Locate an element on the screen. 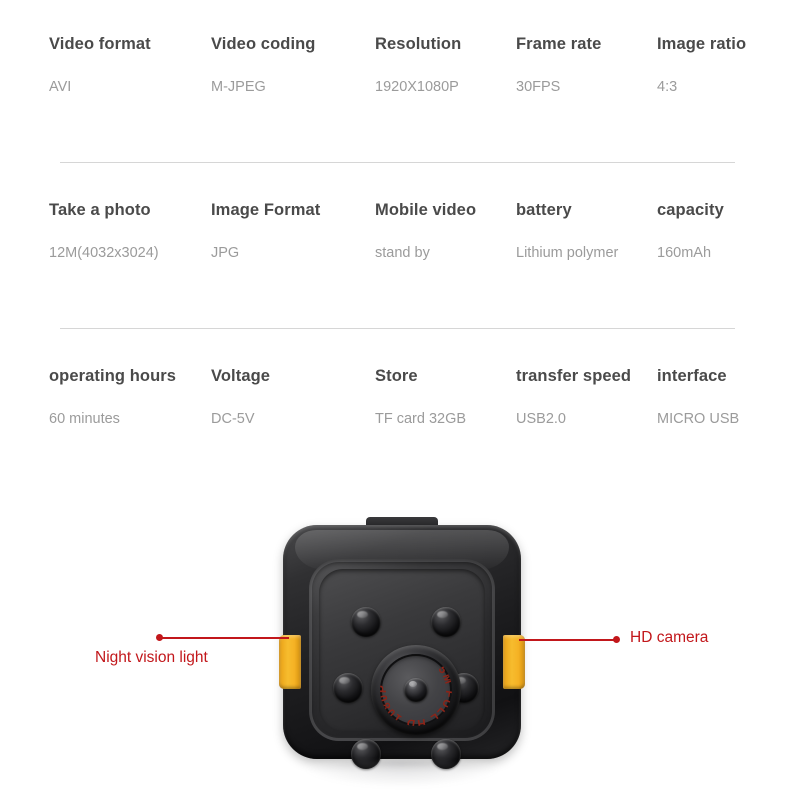  callout-label-hd-camera: HD camera is located at coordinates (669, 637).